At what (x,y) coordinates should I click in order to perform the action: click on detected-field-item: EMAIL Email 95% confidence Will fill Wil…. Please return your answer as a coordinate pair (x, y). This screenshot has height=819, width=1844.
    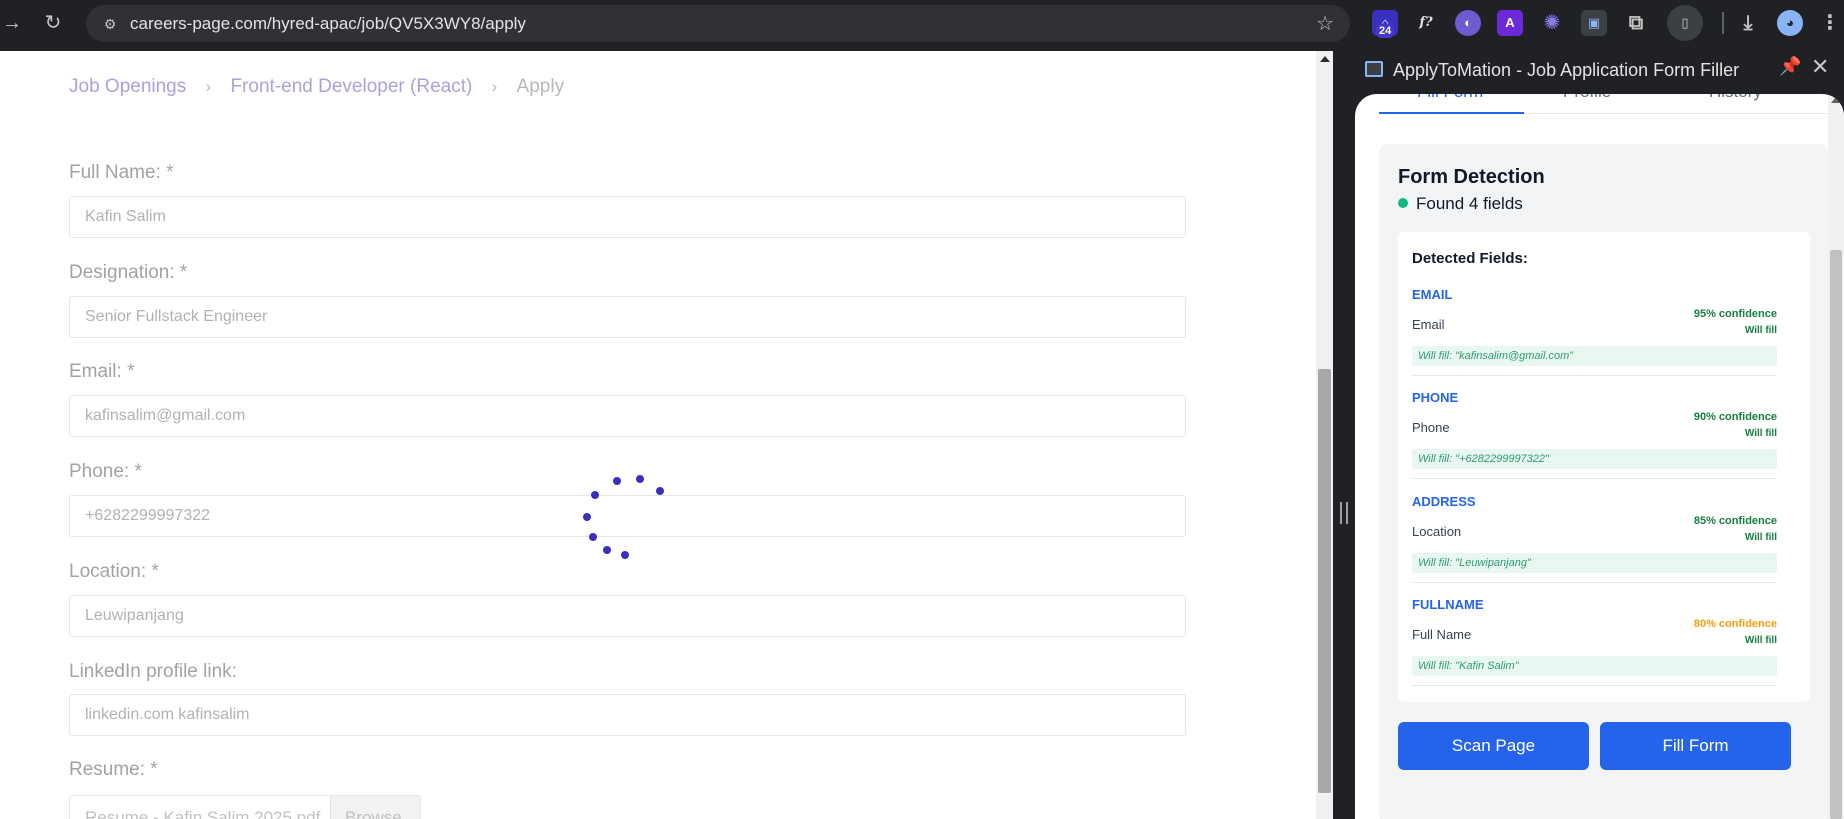
    Looking at the image, I should click on (1594, 339).